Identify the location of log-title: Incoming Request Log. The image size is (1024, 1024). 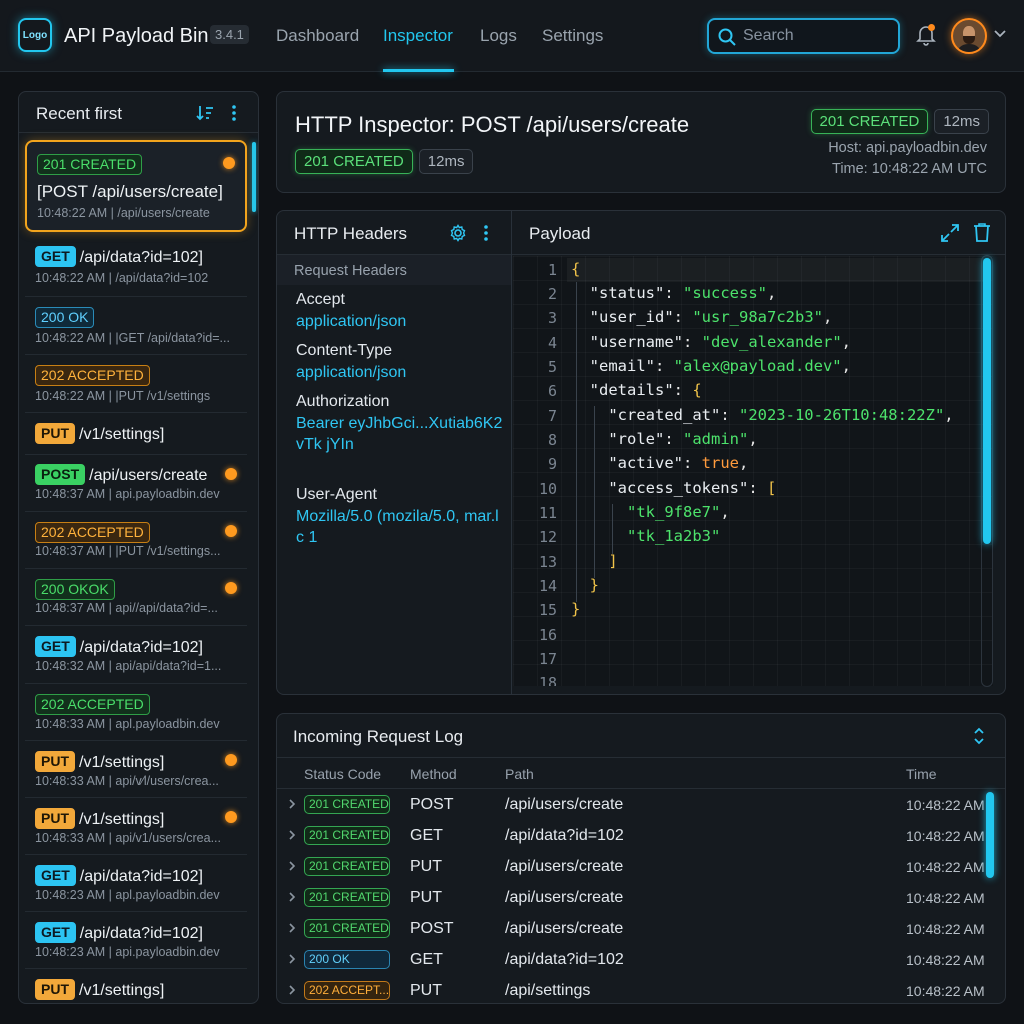
(378, 736).